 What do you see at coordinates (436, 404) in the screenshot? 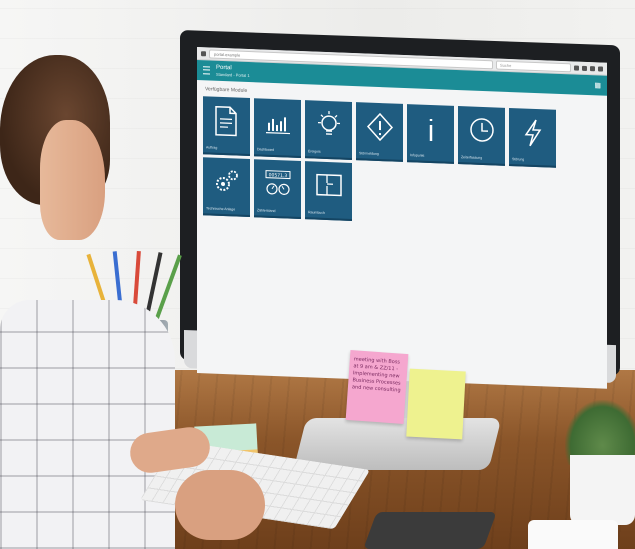
I see `sticky-note-yellow` at bounding box center [436, 404].